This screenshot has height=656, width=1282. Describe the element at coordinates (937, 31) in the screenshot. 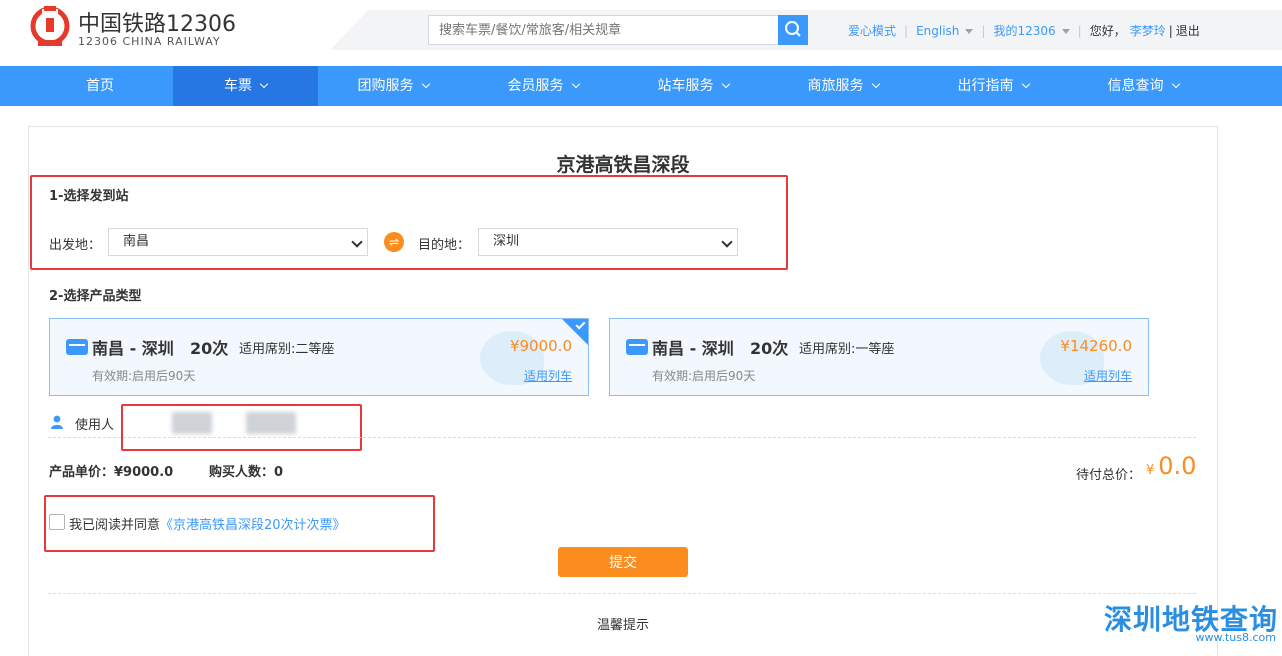

I see `english-link: English` at that location.